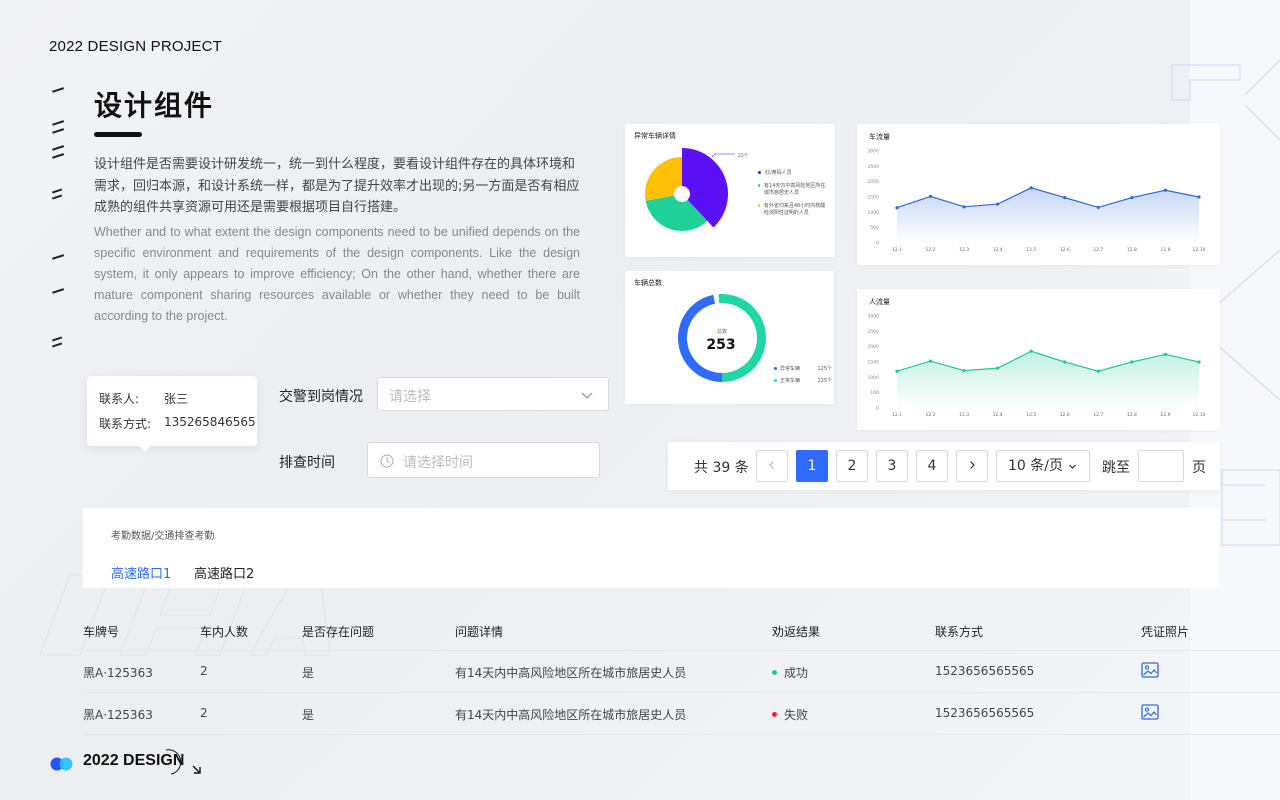 The height and width of the screenshot is (800, 1280). Describe the element at coordinates (483, 460) in the screenshot. I see `check-time-picker: 请选择时间` at that location.